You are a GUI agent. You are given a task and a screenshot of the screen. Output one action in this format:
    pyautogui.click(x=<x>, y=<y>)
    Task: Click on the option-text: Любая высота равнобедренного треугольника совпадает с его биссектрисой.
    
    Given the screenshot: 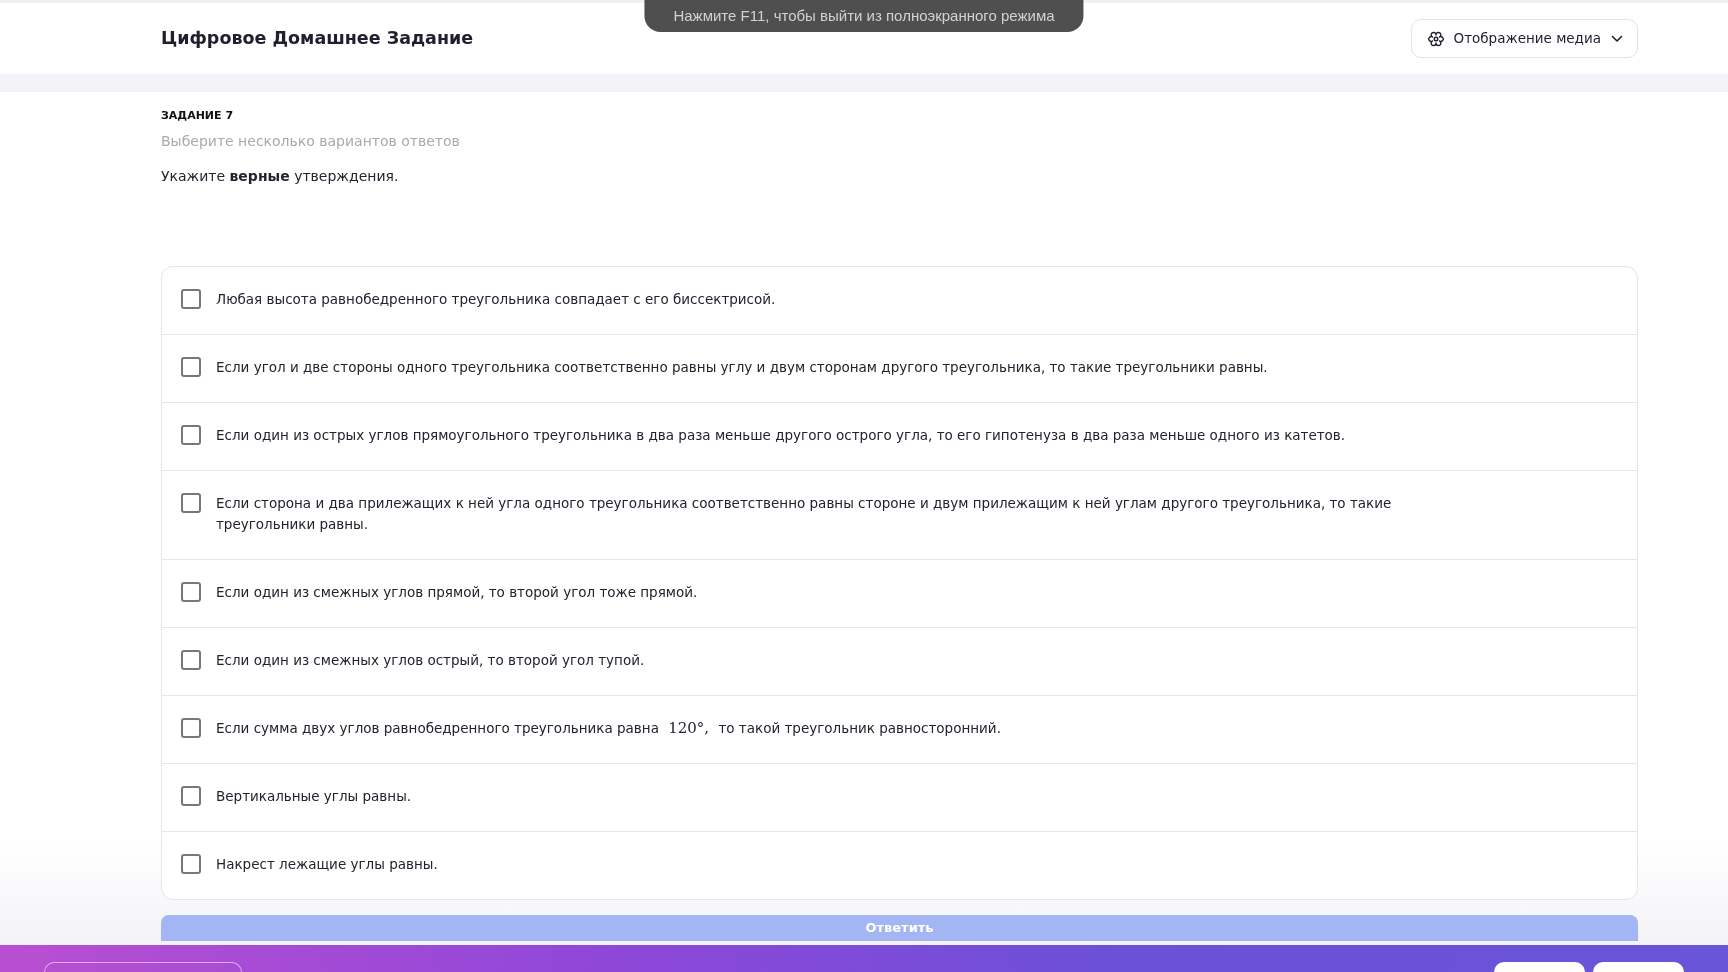 What is the action you would take?
    pyautogui.click(x=496, y=299)
    